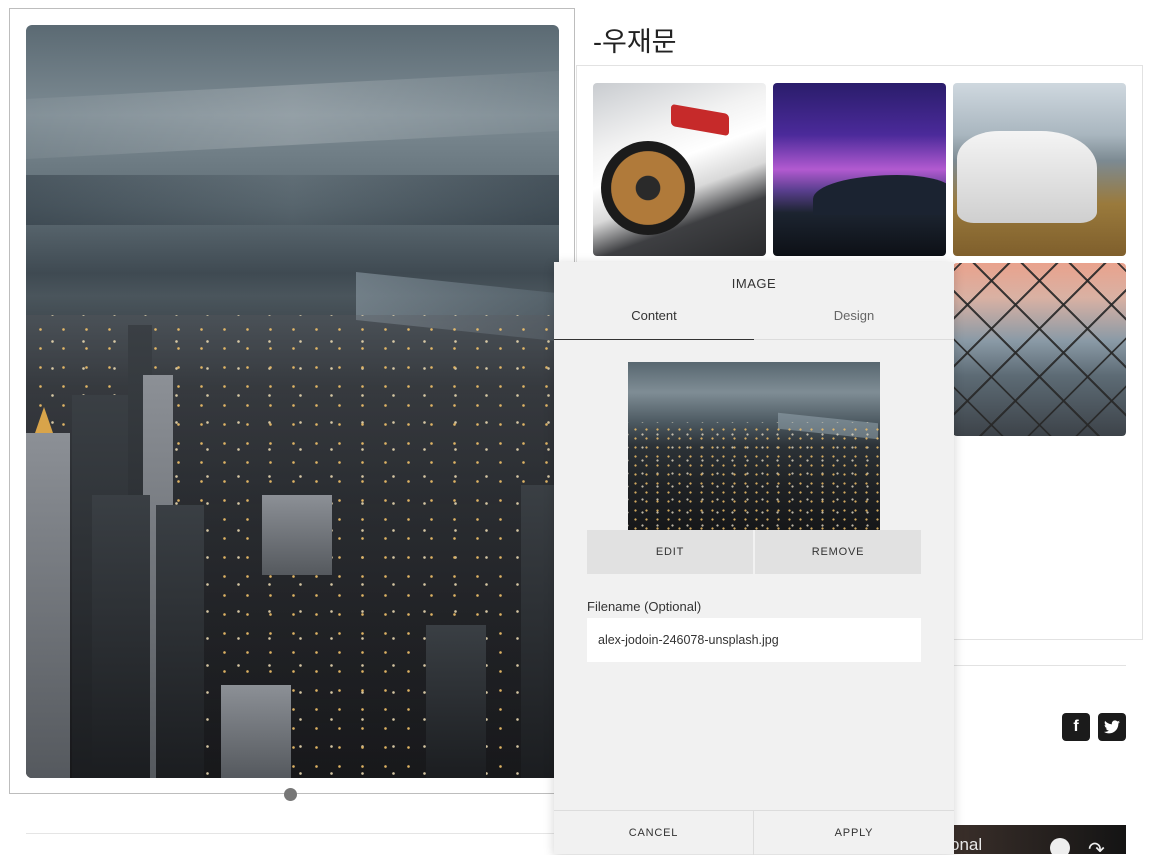  What do you see at coordinates (654, 339) in the screenshot?
I see `active-tab-indicator` at bounding box center [654, 339].